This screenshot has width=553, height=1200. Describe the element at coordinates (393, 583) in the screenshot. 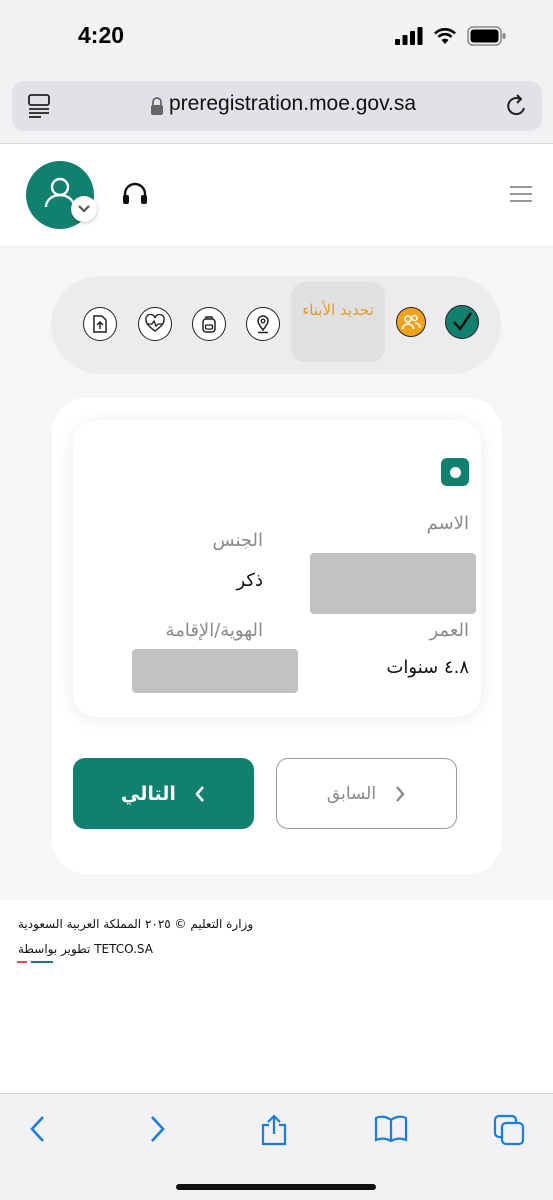

I see `name-value-redacted` at that location.